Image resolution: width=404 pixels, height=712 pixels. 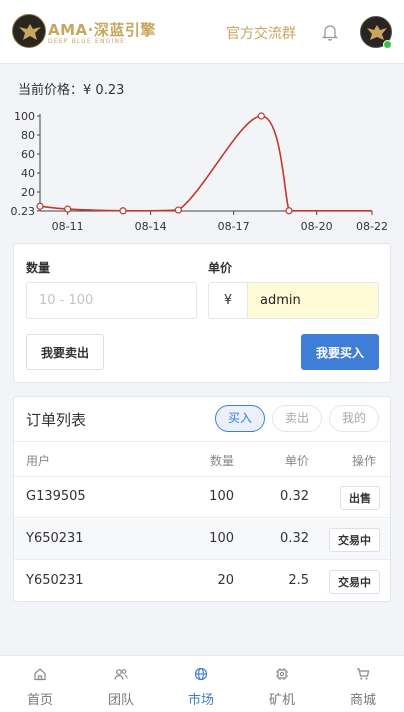 What do you see at coordinates (65, 352) in the screenshot?
I see `sell-button: 我要卖出` at bounding box center [65, 352].